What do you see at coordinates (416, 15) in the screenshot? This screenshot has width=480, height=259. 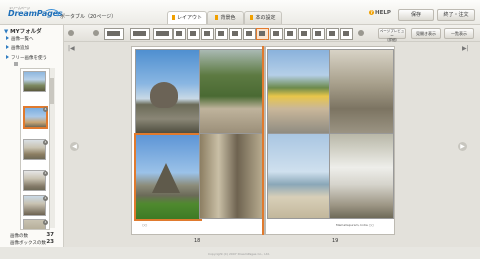 I see `save-button: 保存` at bounding box center [416, 15].